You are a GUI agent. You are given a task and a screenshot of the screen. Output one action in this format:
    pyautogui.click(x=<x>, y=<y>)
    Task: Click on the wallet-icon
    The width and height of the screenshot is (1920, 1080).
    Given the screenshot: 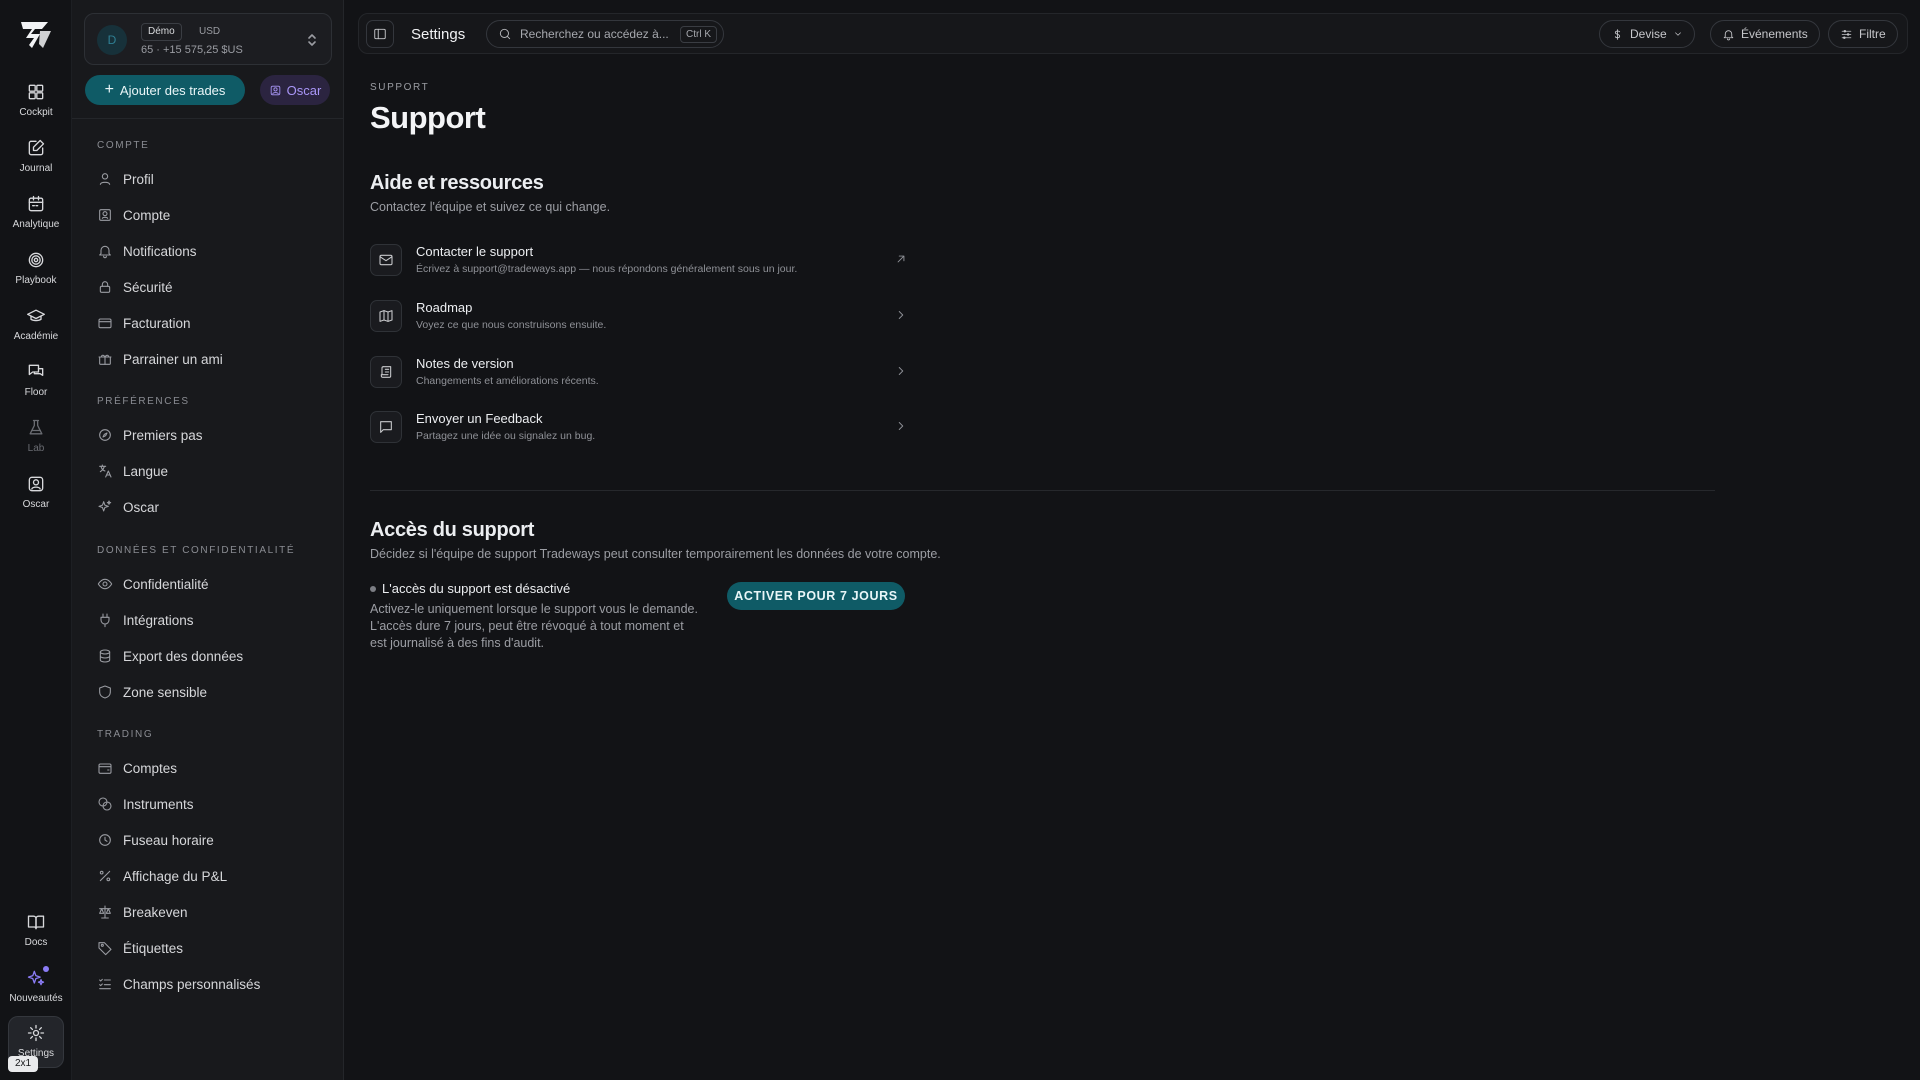 What is the action you would take?
    pyautogui.click(x=105, y=768)
    